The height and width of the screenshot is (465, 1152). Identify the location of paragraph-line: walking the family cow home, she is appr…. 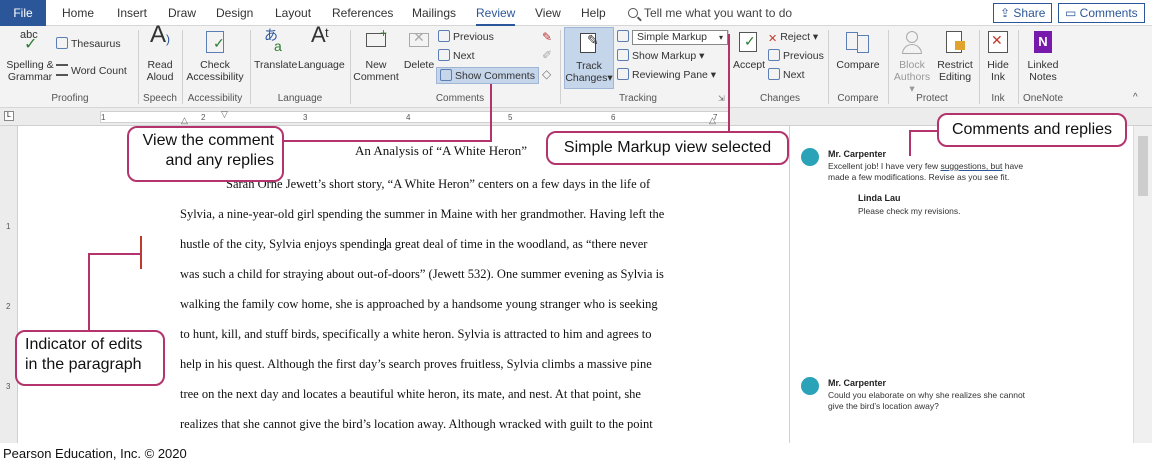
(419, 304).